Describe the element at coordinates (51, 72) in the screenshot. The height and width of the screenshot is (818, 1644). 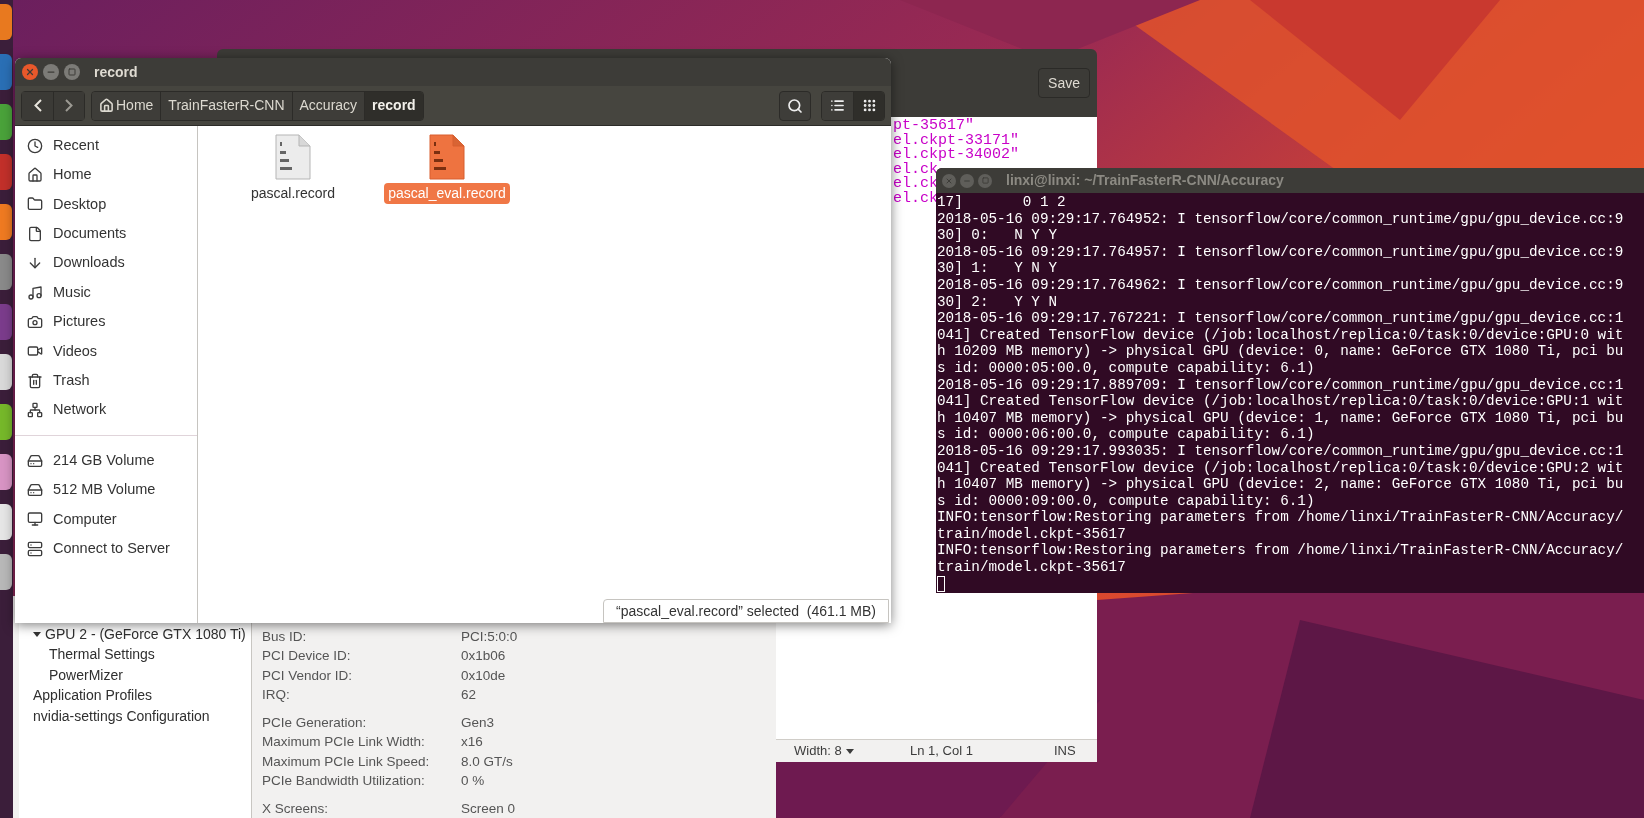
I see `minimize-button` at that location.